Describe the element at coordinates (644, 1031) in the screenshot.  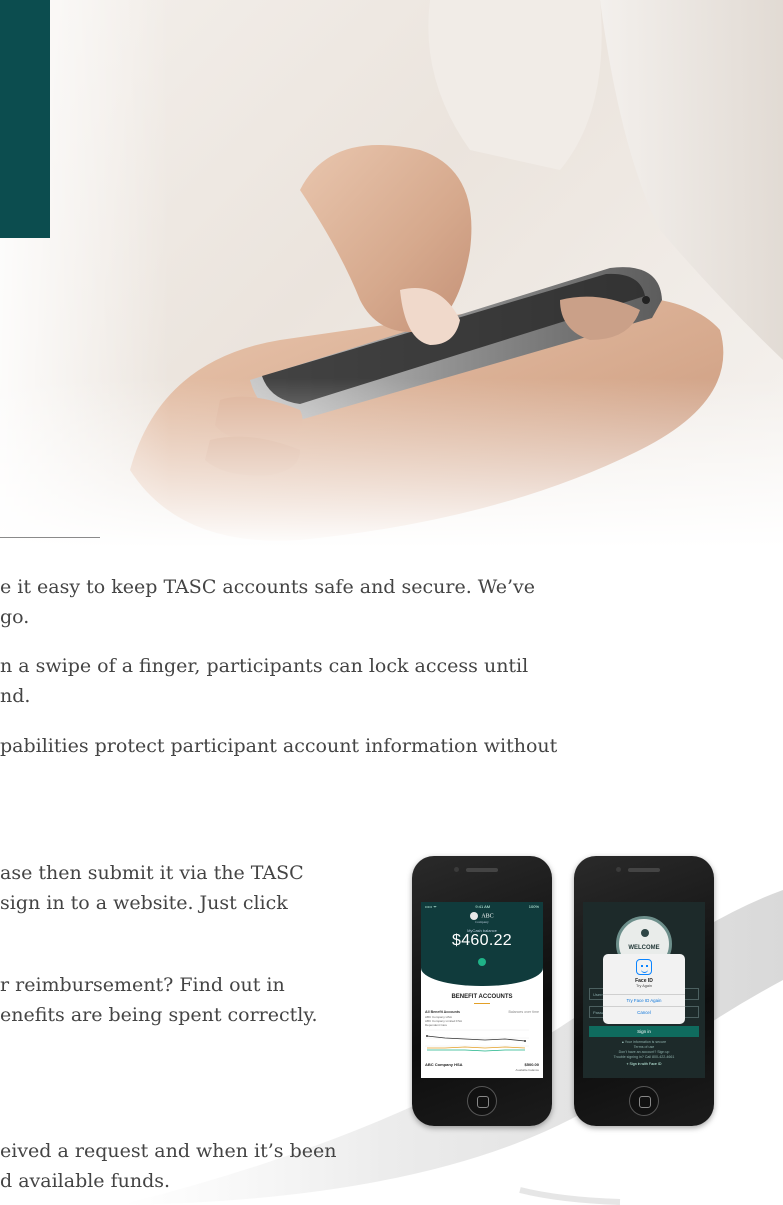
I see `sign-in-button: Sign in` at that location.